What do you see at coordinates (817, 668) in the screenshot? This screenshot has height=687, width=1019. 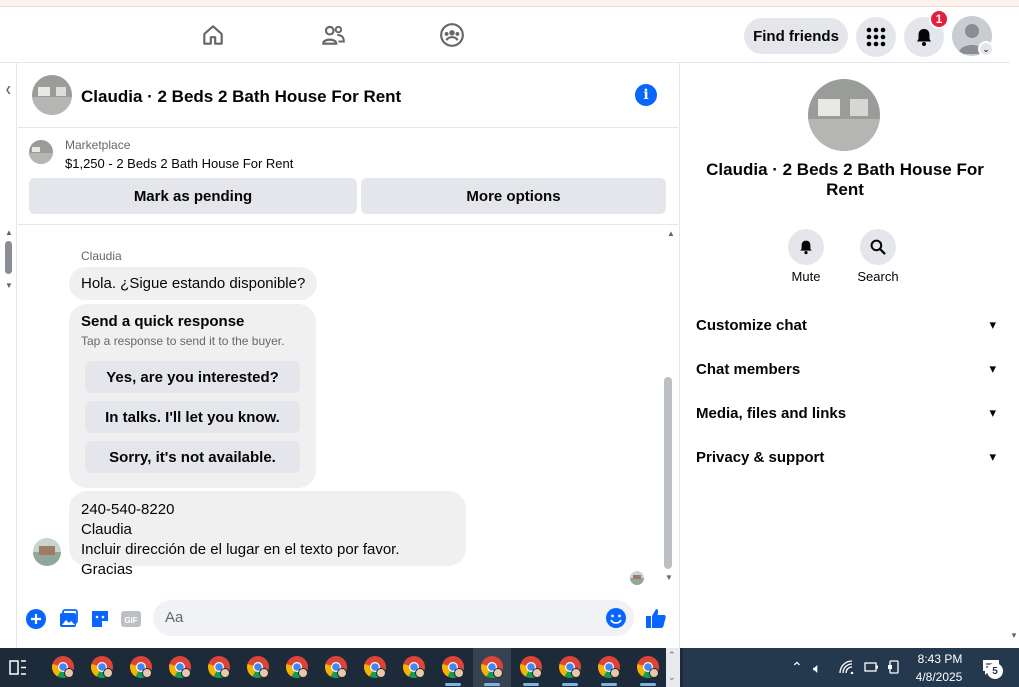 I see `volume-icon: 🔈︎` at bounding box center [817, 668].